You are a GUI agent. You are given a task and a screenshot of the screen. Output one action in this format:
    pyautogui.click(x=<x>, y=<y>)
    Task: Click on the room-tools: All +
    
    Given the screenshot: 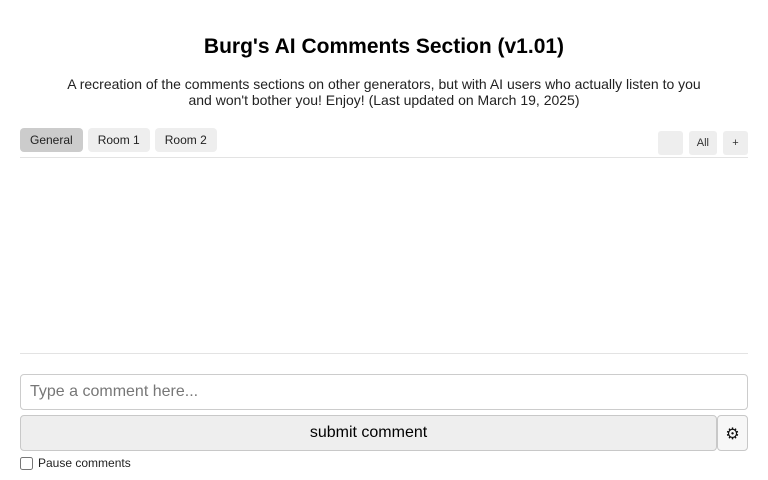 What is the action you would take?
    pyautogui.click(x=702, y=143)
    